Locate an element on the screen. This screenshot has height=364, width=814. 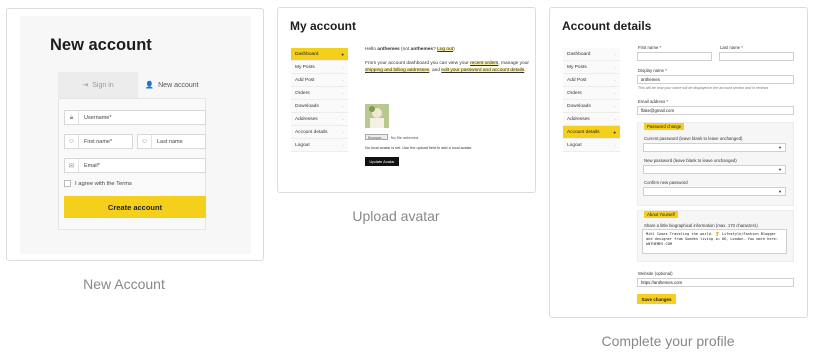
greeting-text: Hello anthemes (not anthemes? Log out) is located at coordinates (447, 49).